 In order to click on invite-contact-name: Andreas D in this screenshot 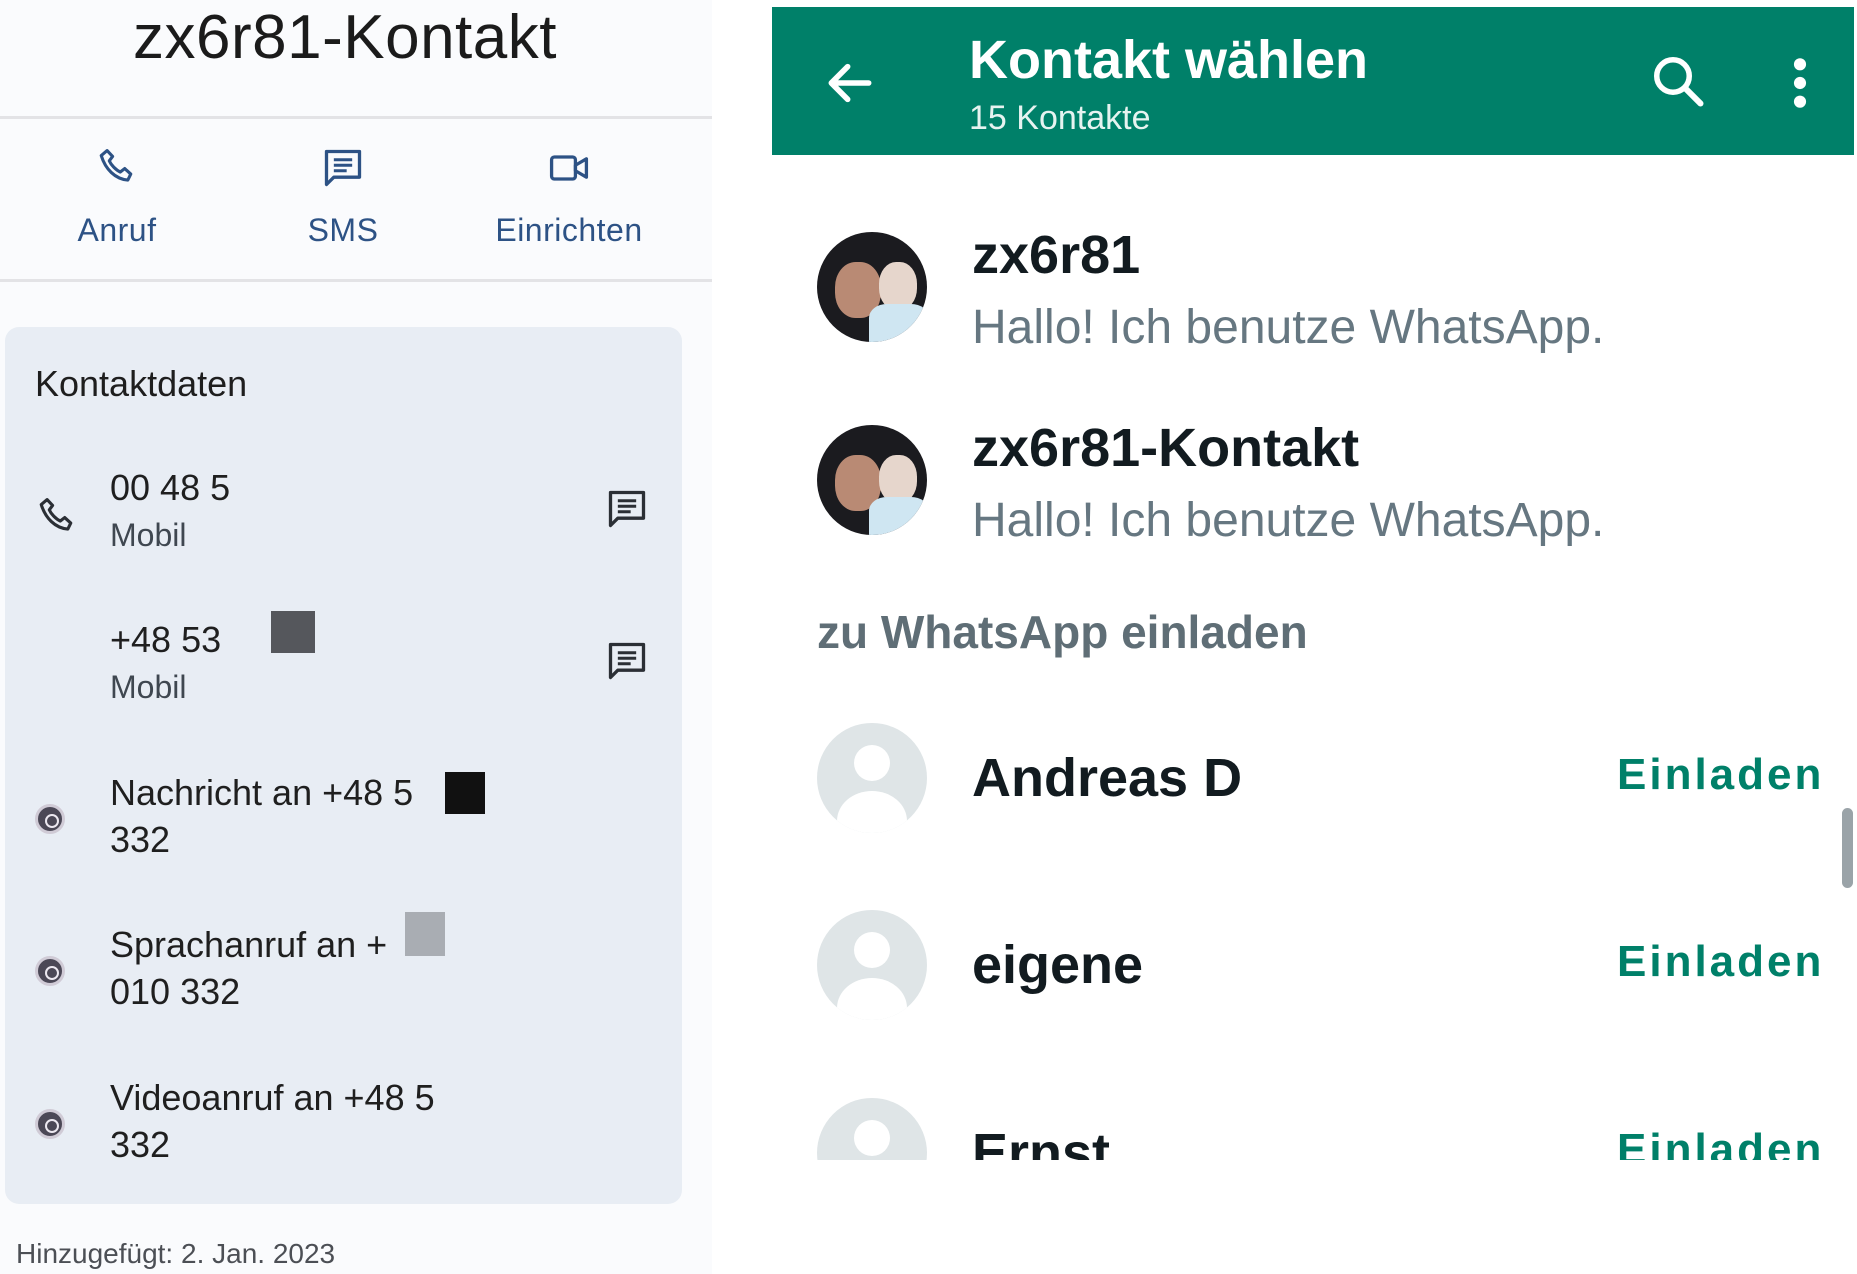, I will do `click(1107, 778)`.